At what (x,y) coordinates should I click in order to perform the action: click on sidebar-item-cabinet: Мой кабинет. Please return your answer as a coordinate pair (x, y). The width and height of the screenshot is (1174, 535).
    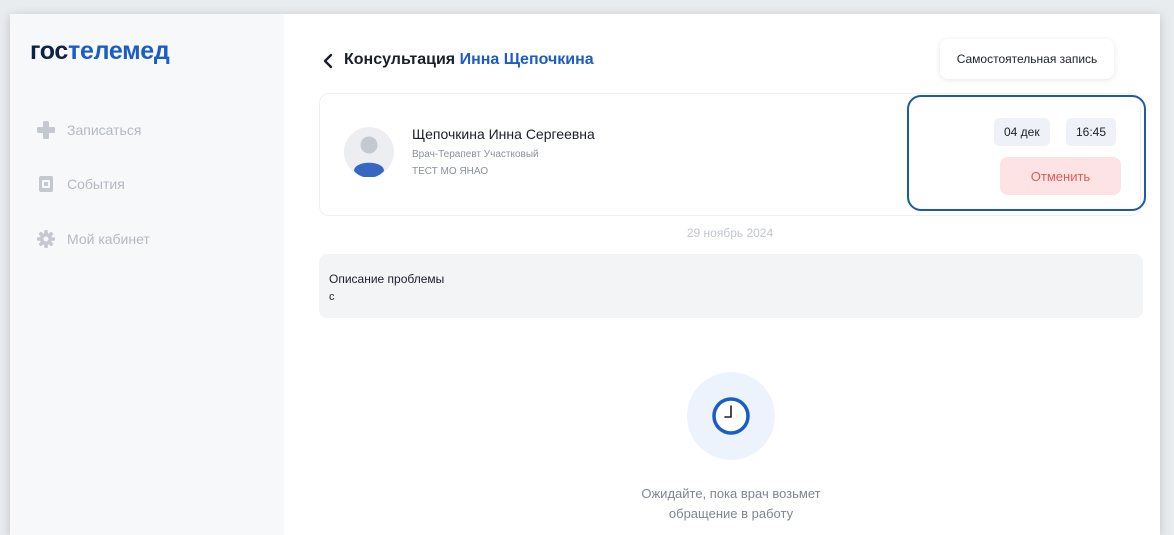
    Looking at the image, I should click on (93, 239).